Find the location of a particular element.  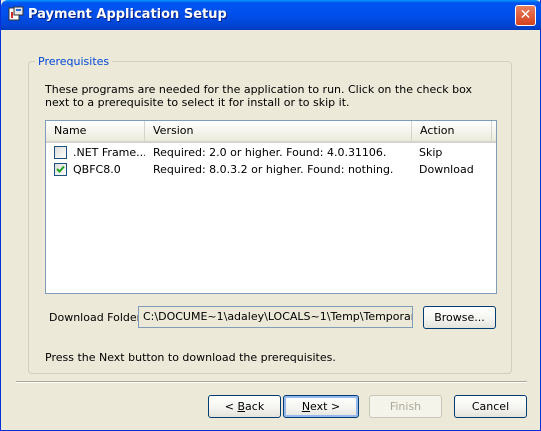

title-bar: Payment Application Setup ✕ is located at coordinates (271, 15).